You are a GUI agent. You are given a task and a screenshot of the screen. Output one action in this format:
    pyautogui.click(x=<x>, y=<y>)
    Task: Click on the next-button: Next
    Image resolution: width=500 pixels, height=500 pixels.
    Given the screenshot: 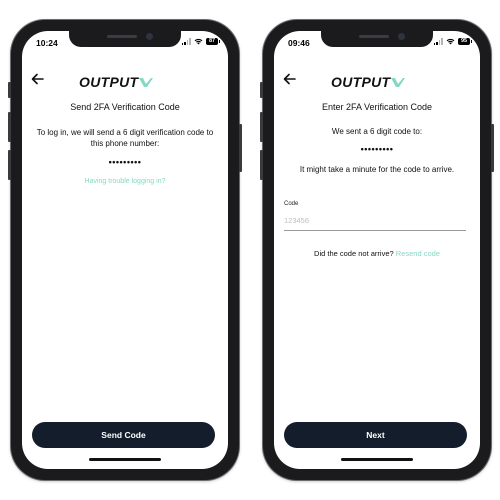 What is the action you would take?
    pyautogui.click(x=375, y=435)
    